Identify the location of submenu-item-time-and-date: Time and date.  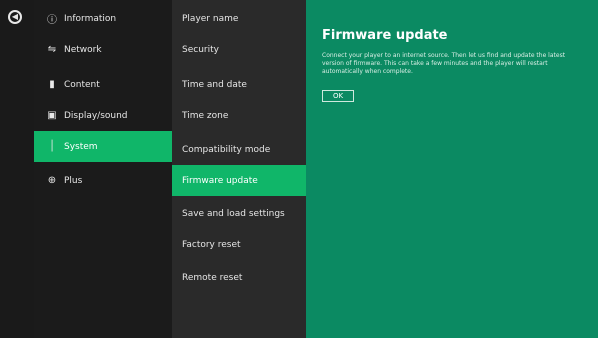
(239, 84).